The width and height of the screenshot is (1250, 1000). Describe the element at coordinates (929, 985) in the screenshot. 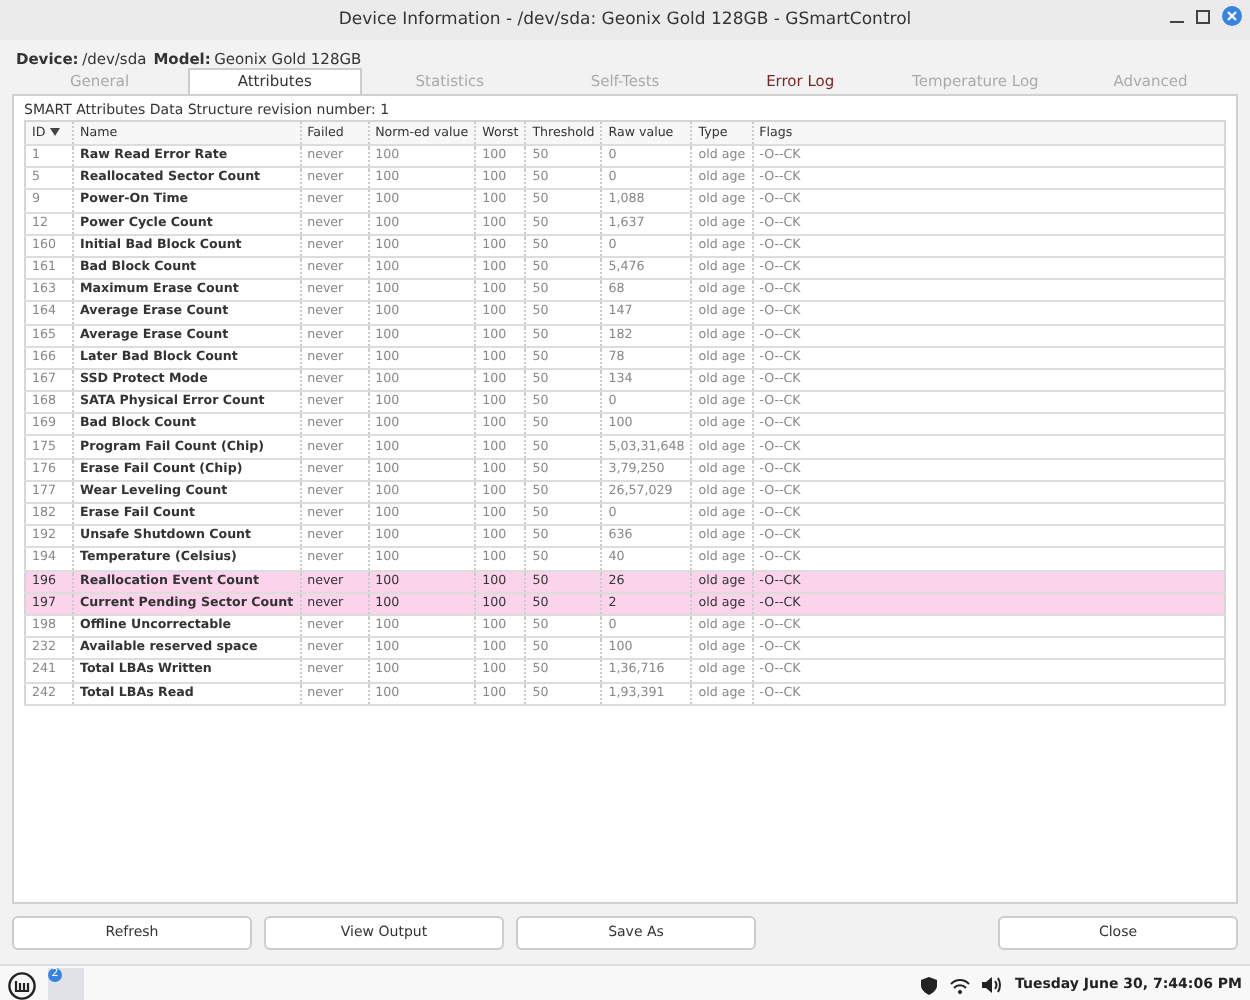

I see `shield-icon` at that location.